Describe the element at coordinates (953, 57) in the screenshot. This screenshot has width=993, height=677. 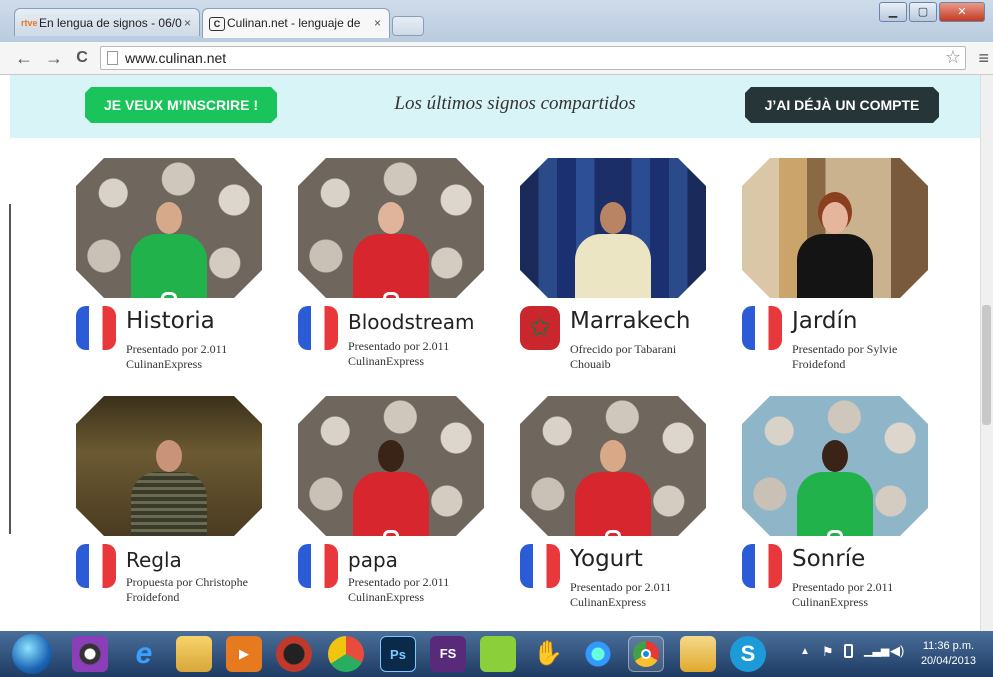
I see `bookmark-star-icon: ☆` at that location.